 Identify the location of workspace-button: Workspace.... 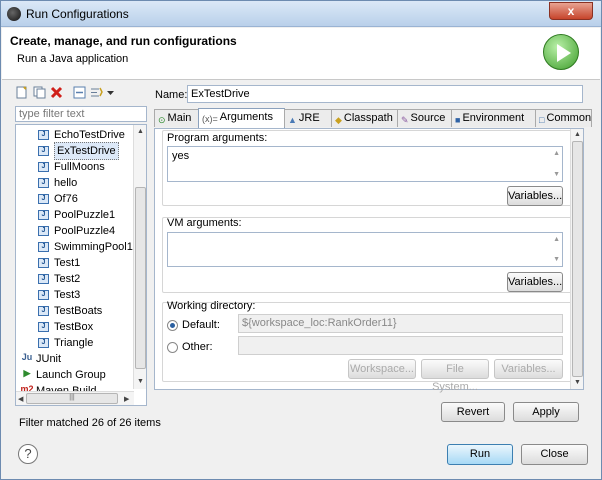
(382, 369).